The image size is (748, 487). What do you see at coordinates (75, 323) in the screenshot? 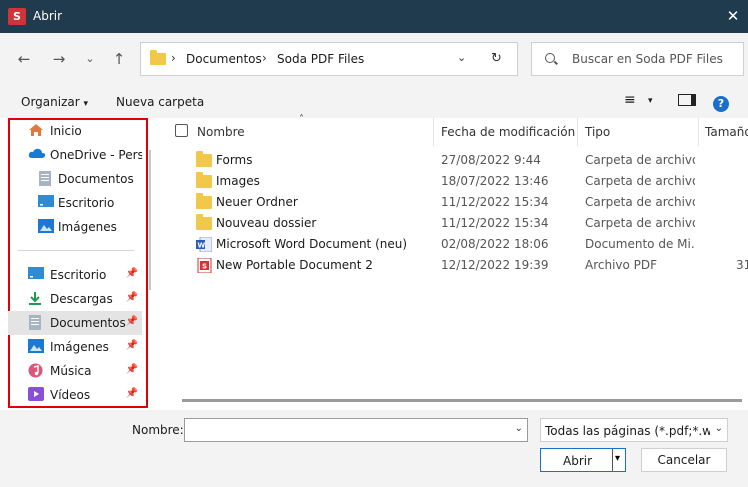
I see `nav-item-documentos: Documentos 📌` at bounding box center [75, 323].